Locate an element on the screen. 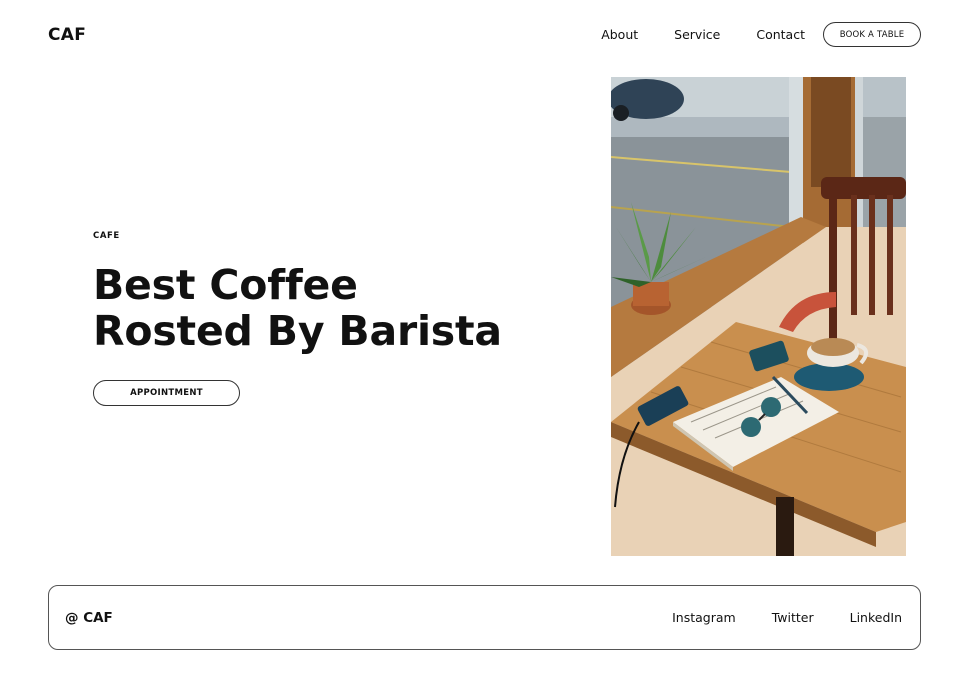 Image resolution: width=965 pixels, height=685 pixels. social-link-twitter: Twitter is located at coordinates (793, 617).